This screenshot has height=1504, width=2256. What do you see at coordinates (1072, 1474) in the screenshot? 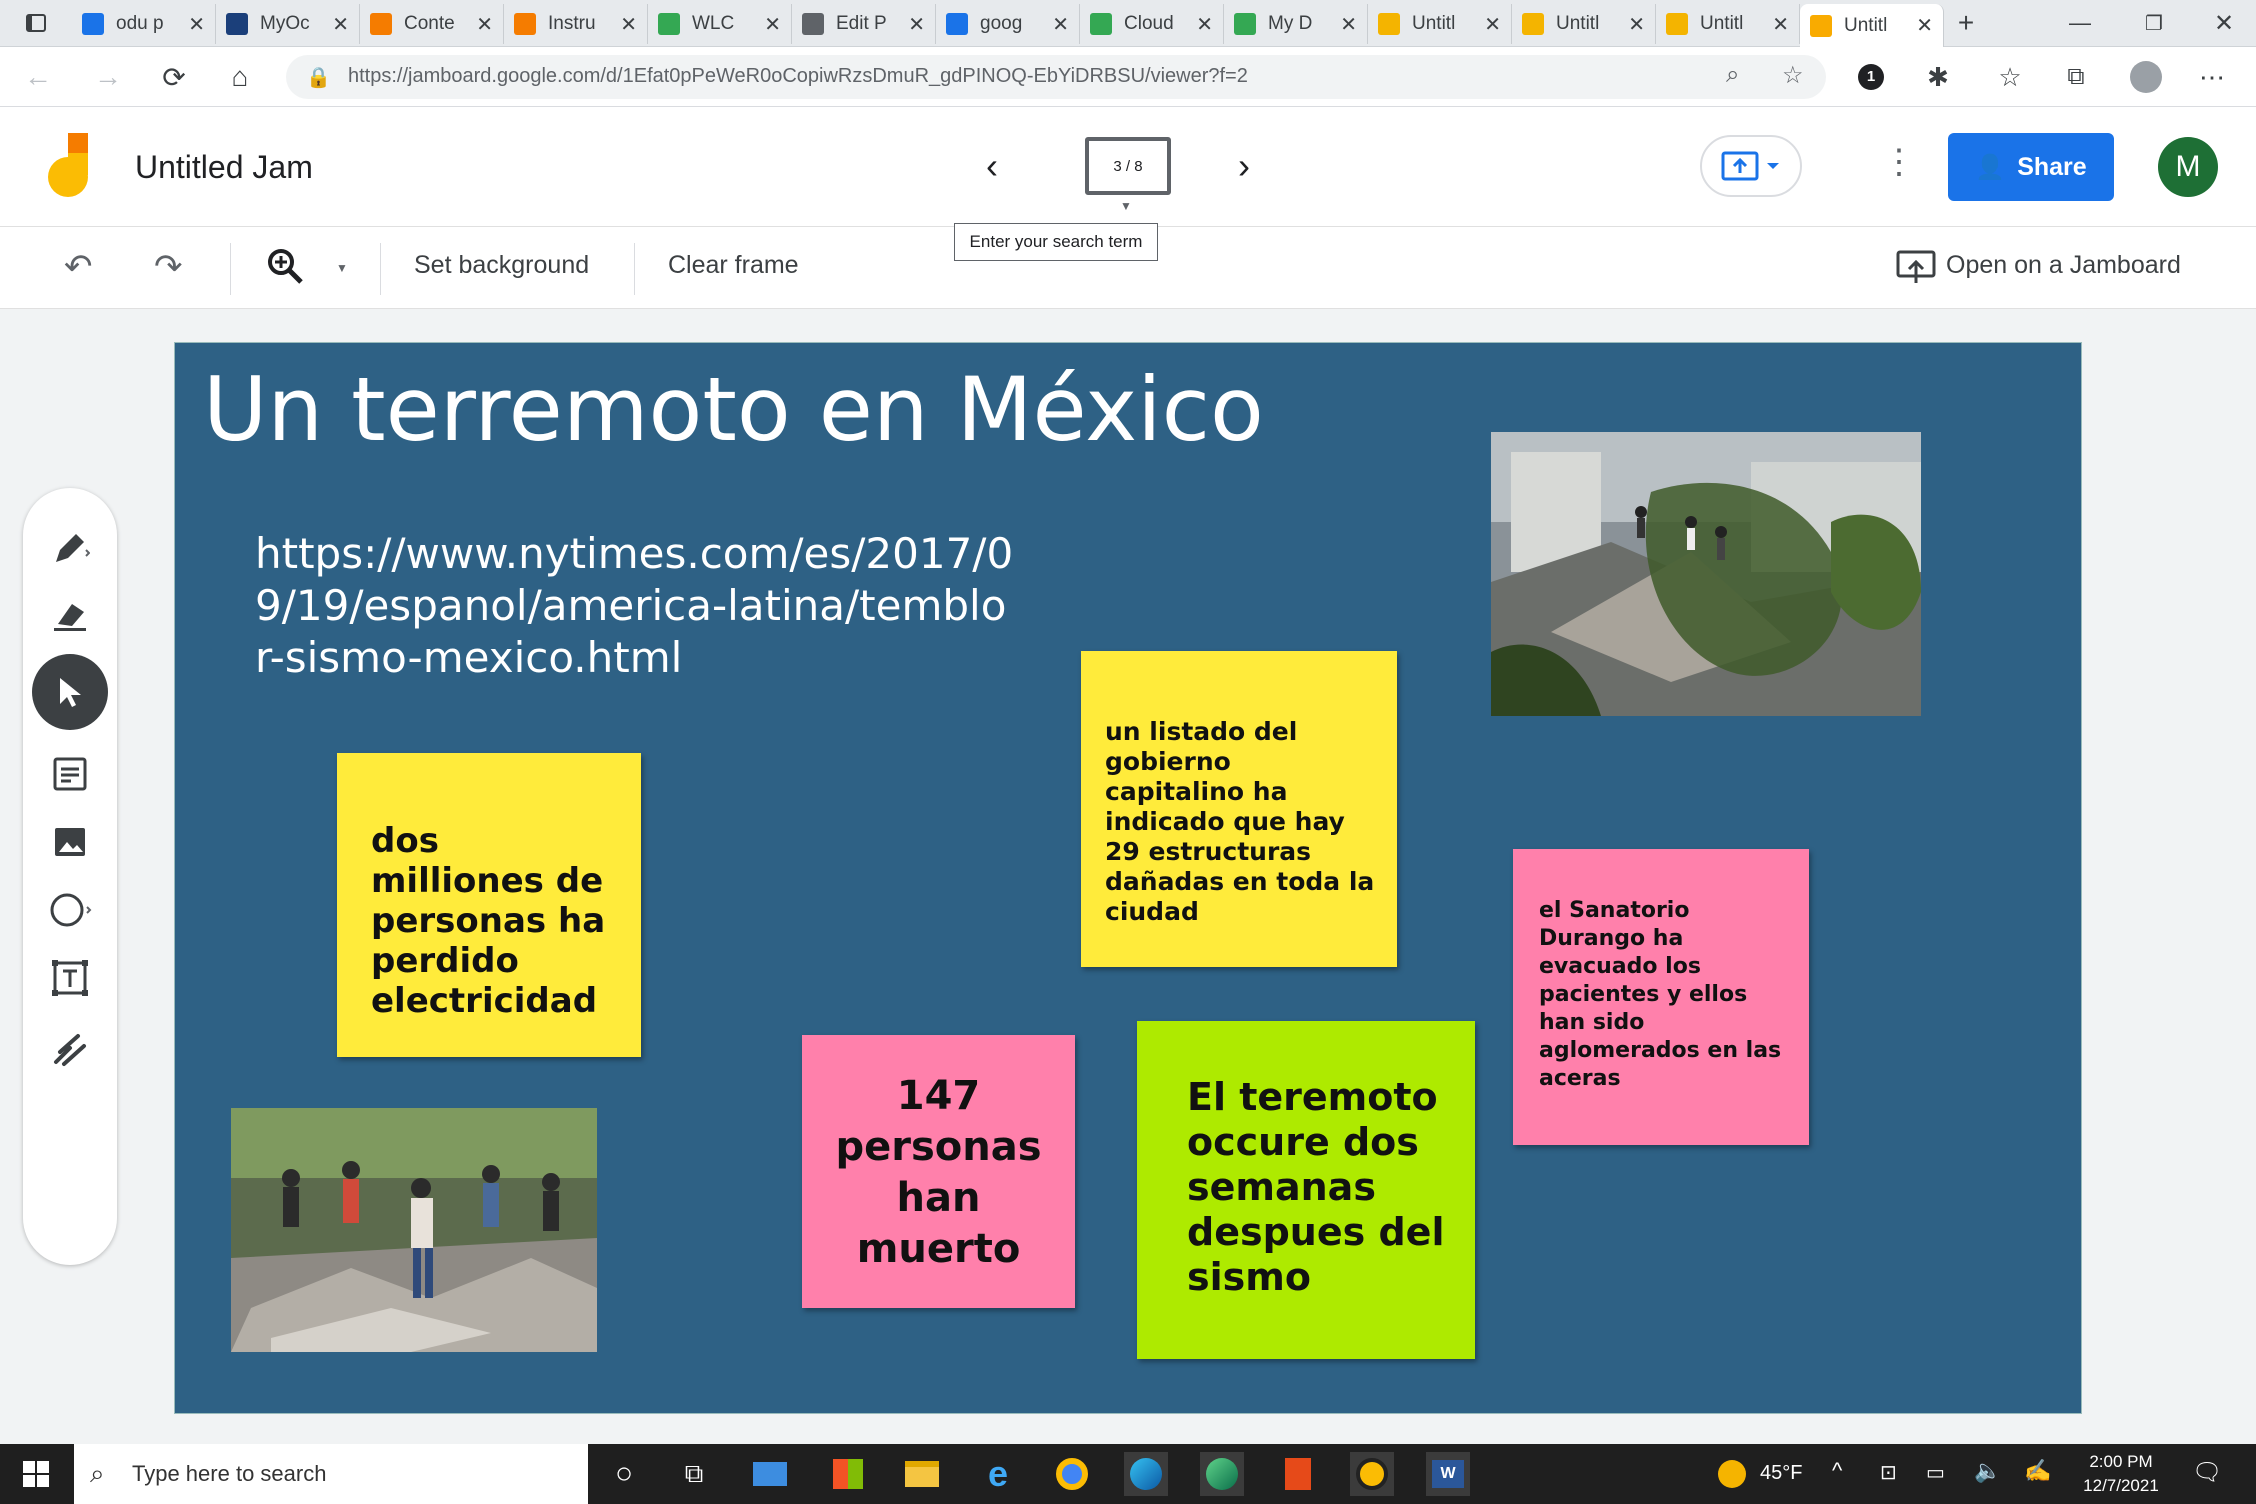
I see `chrome-icon` at bounding box center [1072, 1474].